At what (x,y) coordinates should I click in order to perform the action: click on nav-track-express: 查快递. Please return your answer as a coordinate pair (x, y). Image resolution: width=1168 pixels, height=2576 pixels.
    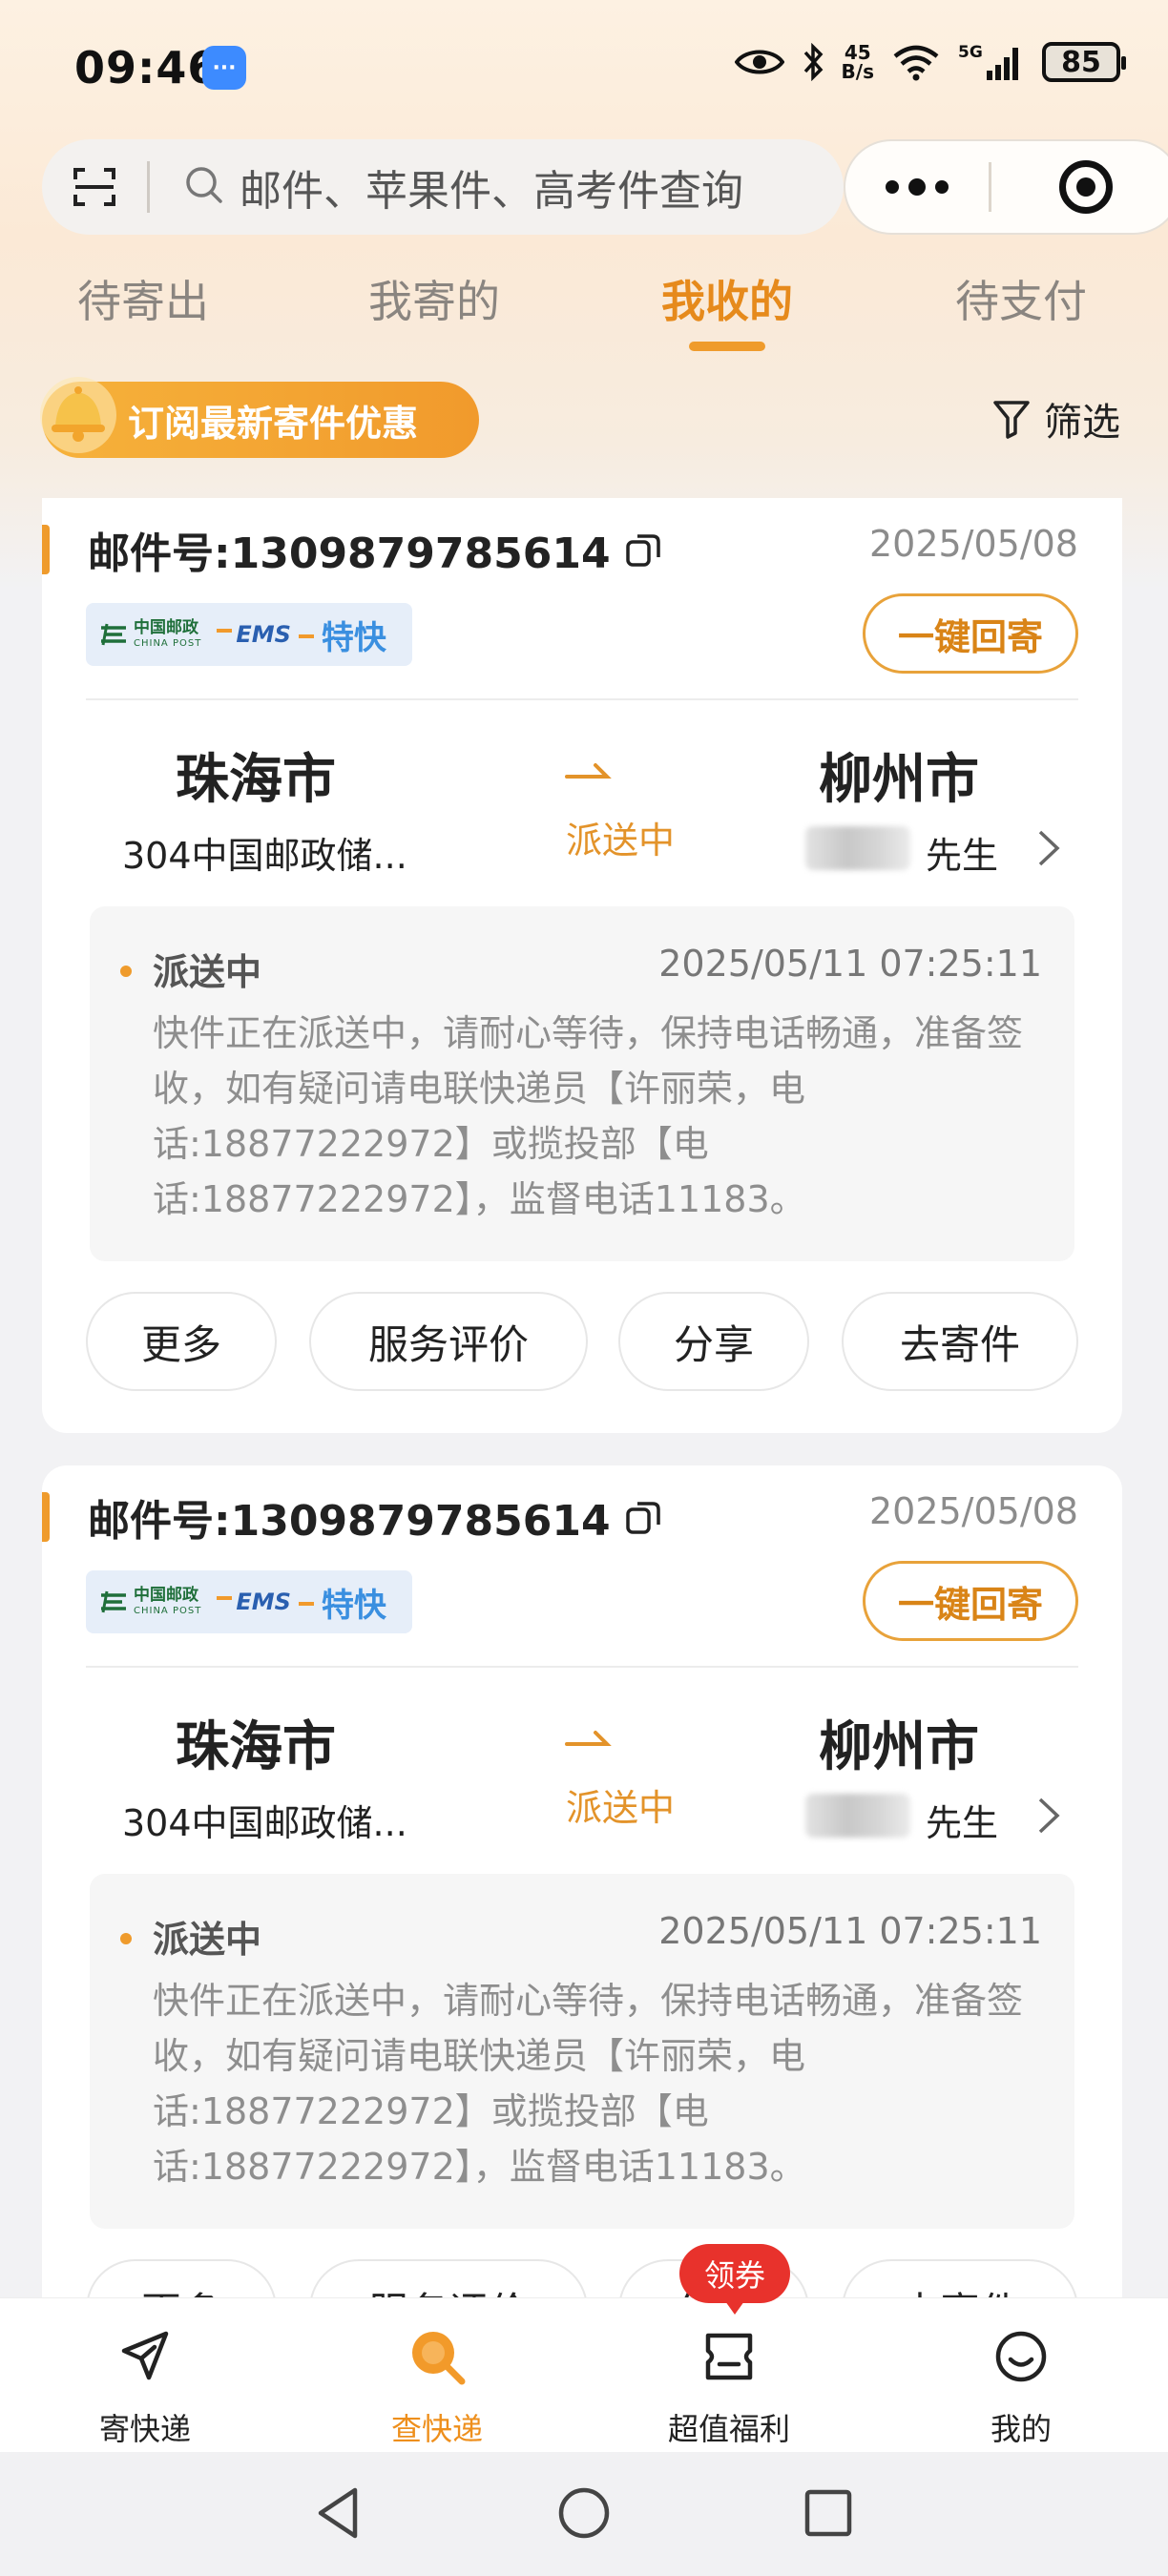
    Looking at the image, I should click on (437, 2386).